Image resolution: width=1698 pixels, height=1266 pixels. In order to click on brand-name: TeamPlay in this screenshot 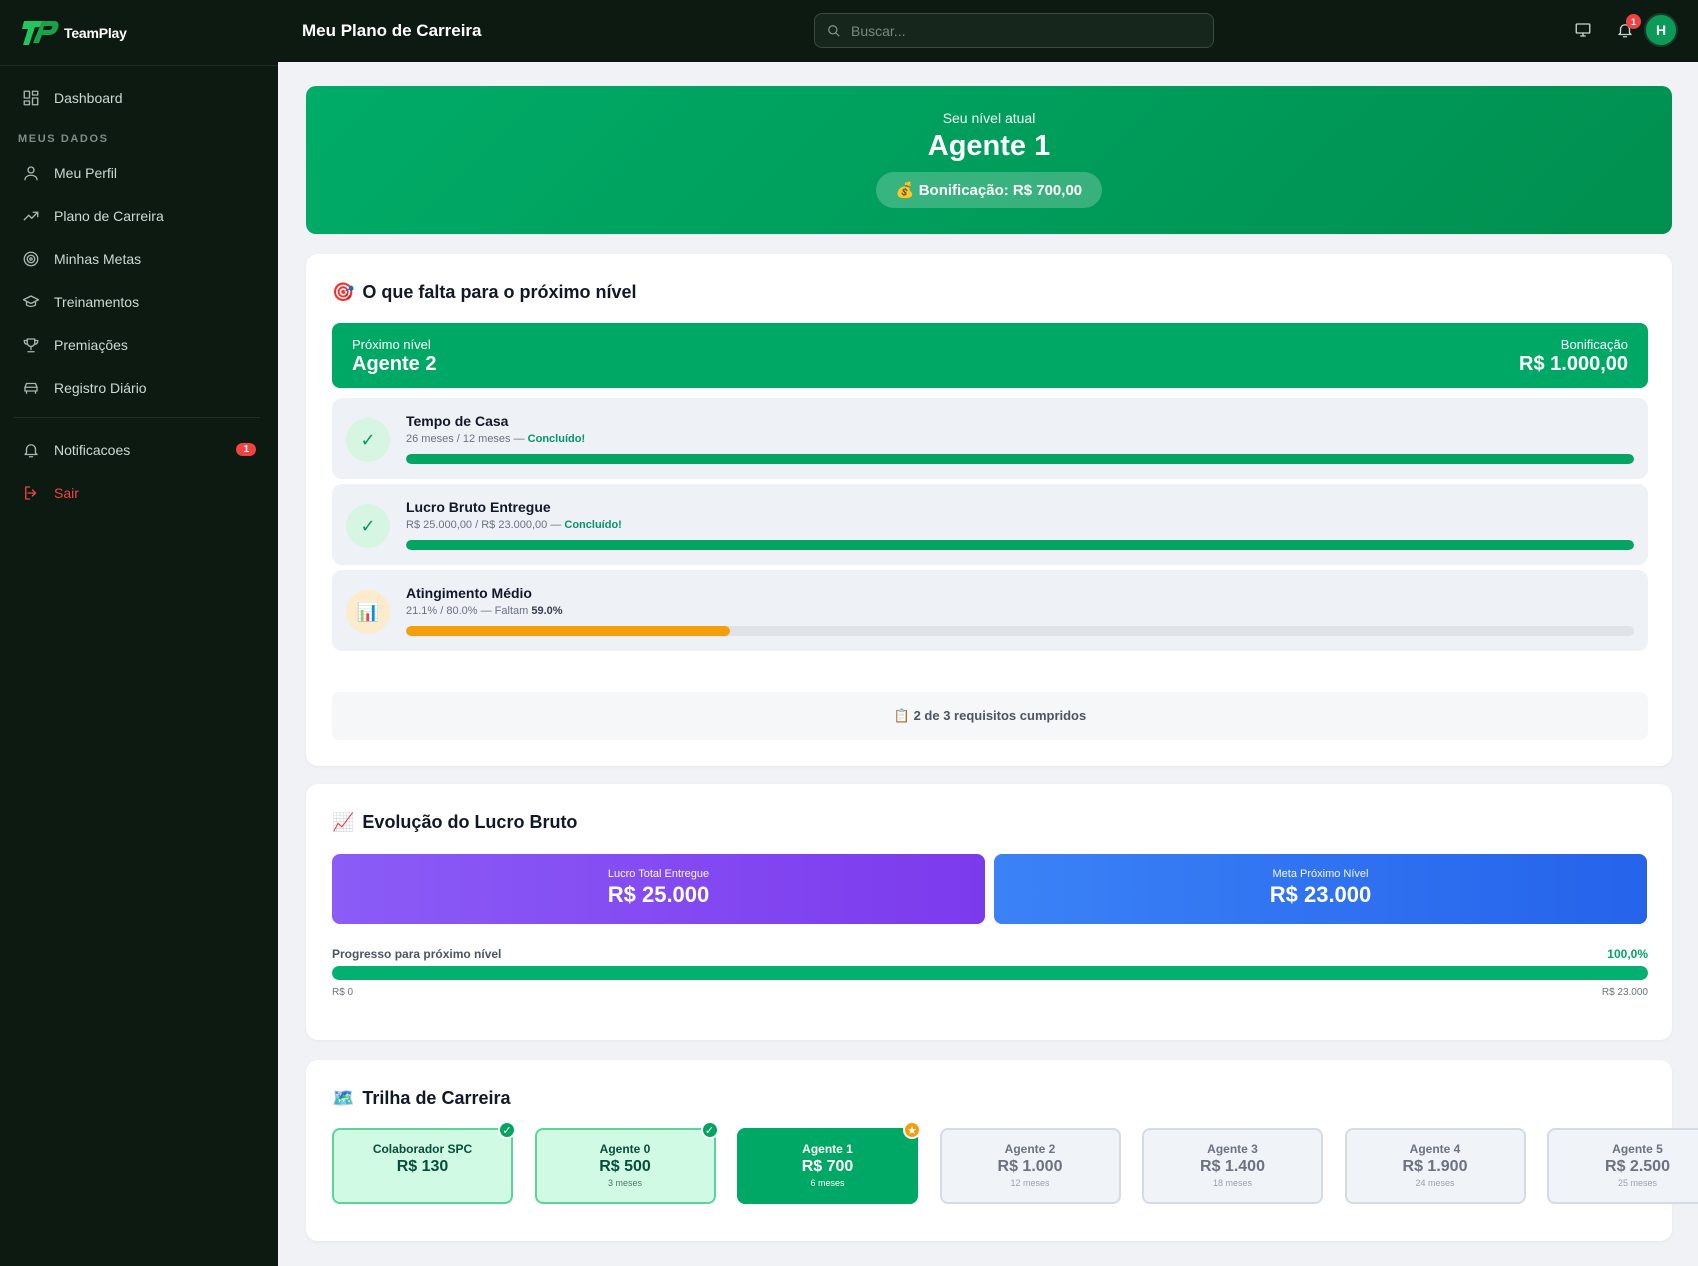, I will do `click(95, 32)`.